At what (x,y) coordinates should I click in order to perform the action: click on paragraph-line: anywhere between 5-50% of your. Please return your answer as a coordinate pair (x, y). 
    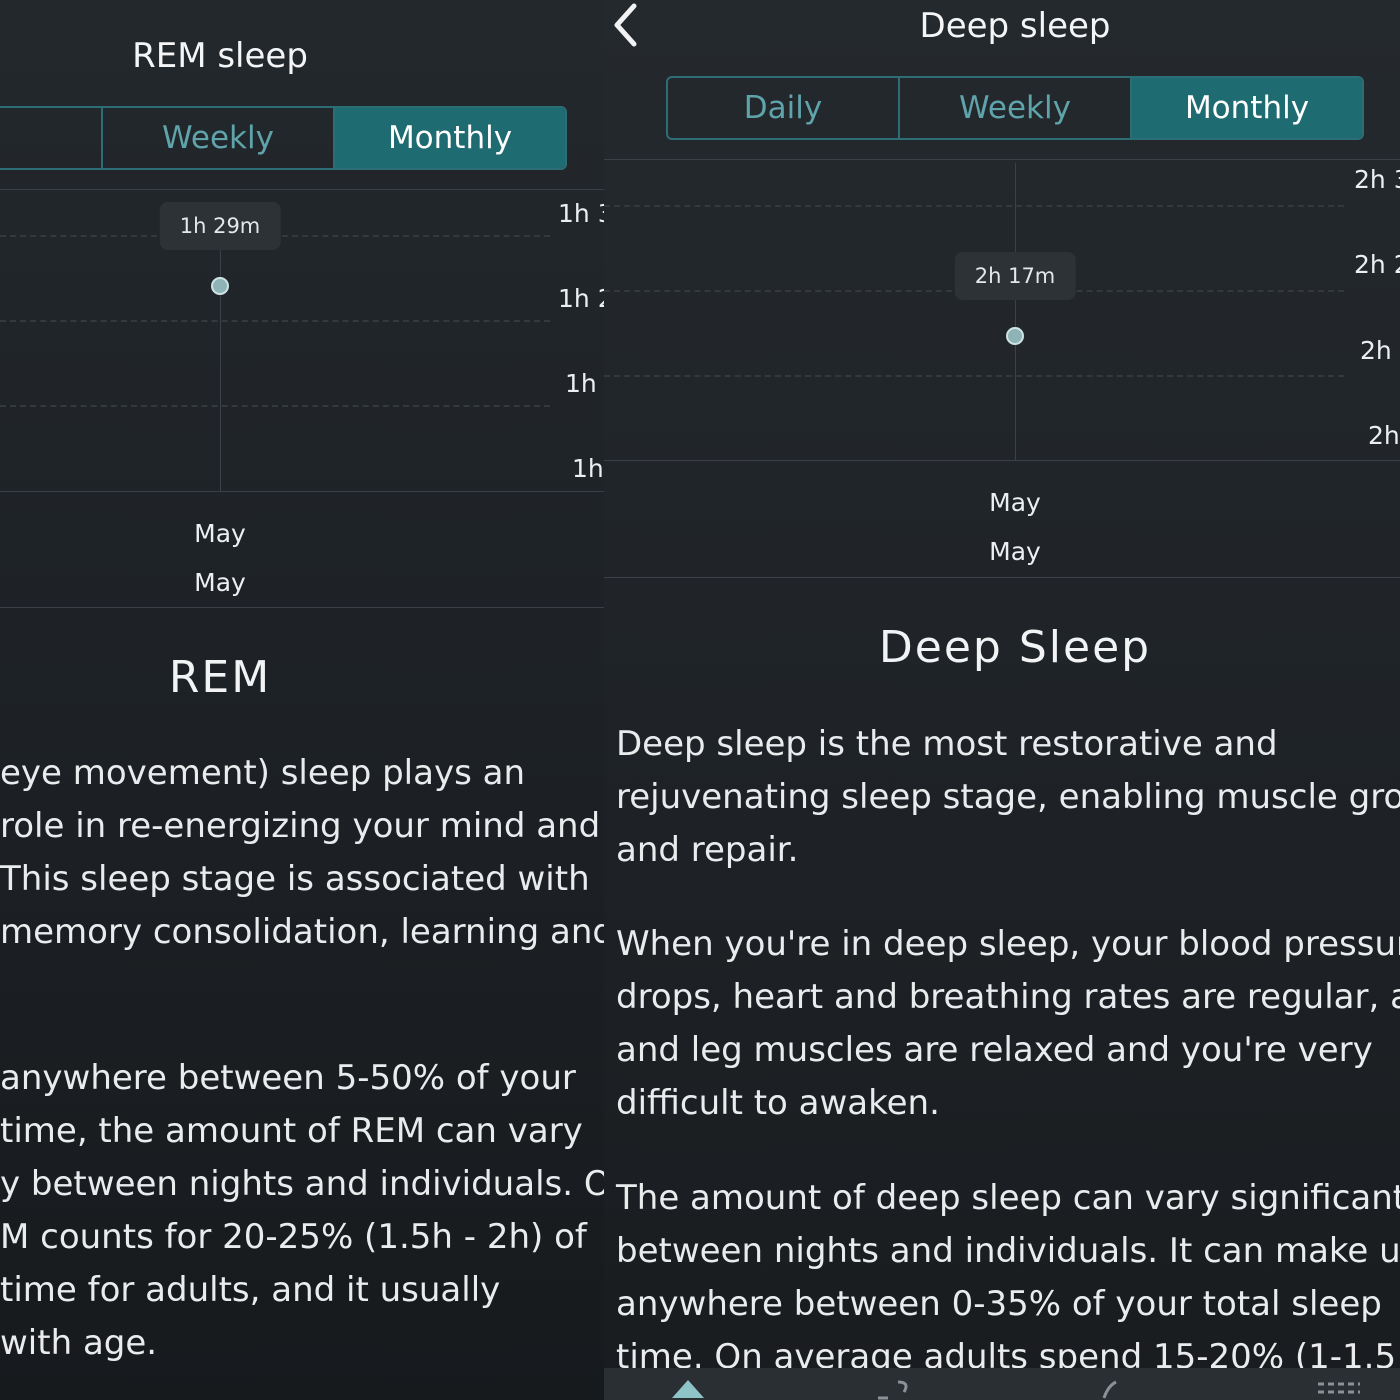
    Looking at the image, I should click on (288, 1078).